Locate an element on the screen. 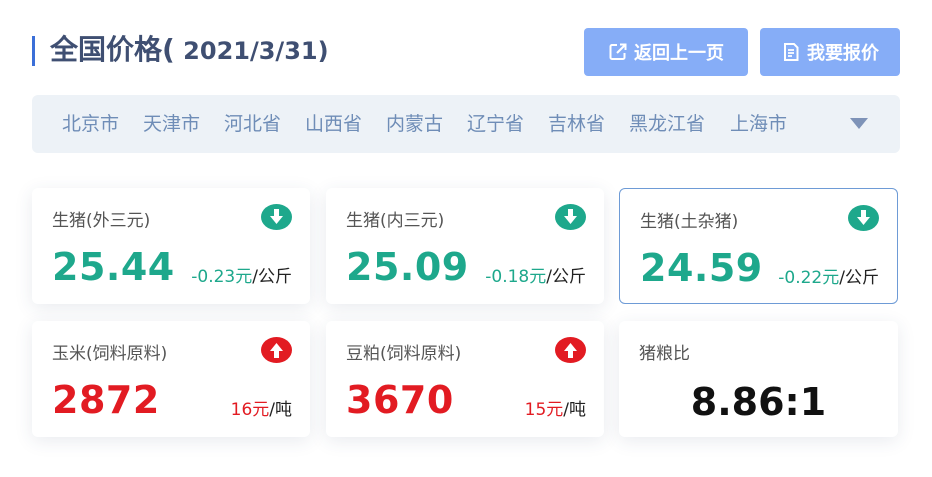 The width and height of the screenshot is (932, 477). title-accent-bar is located at coordinates (33, 51).